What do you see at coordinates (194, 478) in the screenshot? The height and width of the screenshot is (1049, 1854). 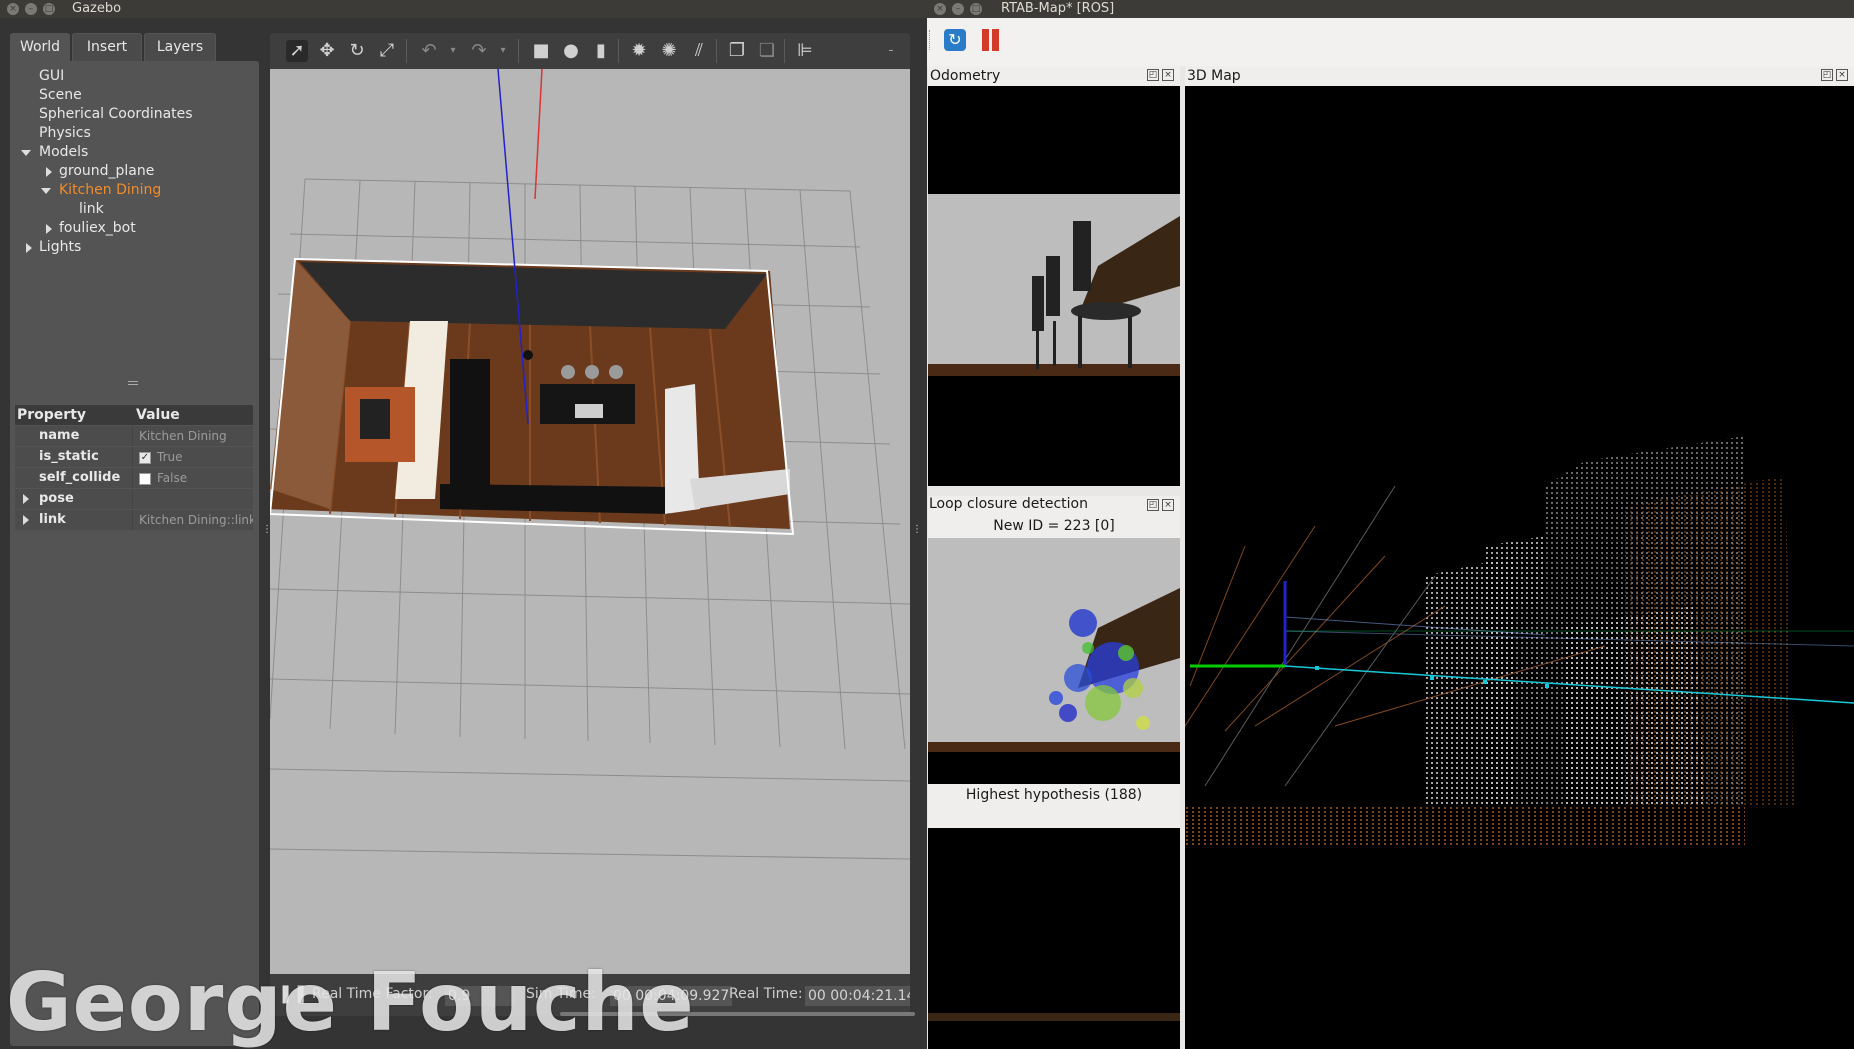 I see `property-value: False` at bounding box center [194, 478].